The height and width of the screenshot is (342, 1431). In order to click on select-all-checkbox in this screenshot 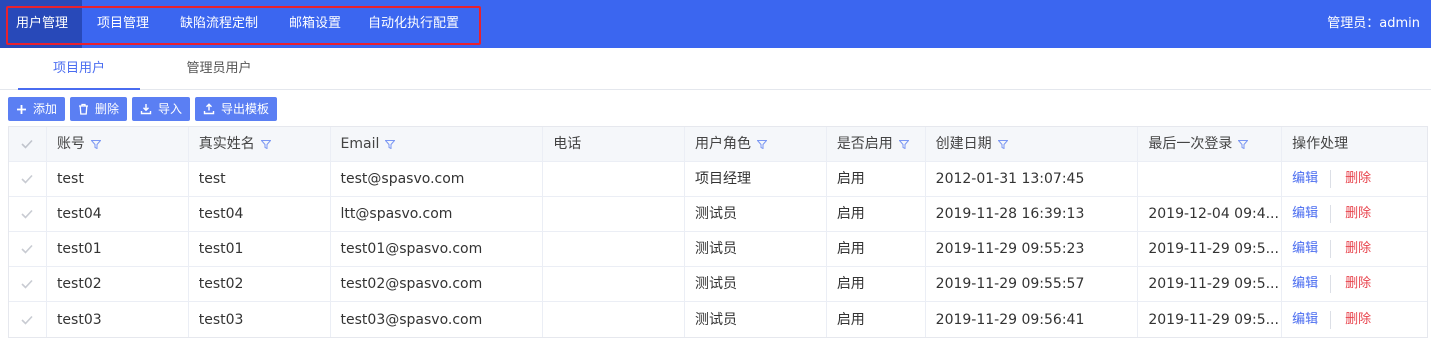, I will do `click(28, 144)`.